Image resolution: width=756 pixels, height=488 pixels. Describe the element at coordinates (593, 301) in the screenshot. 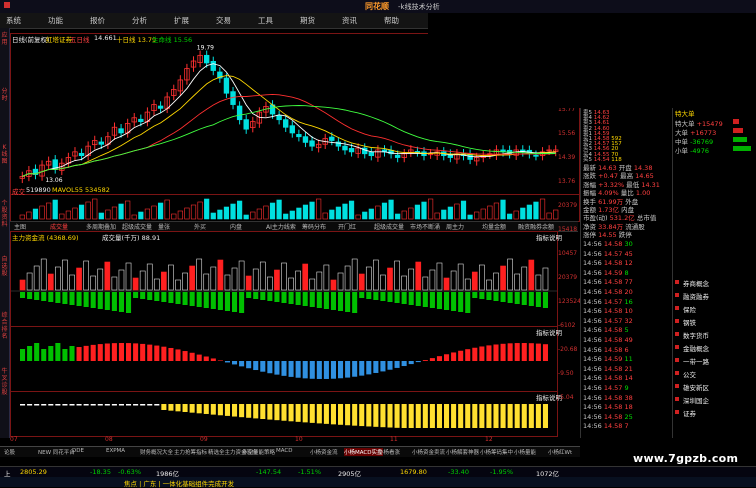

I see `tick-time: 14:56` at that location.